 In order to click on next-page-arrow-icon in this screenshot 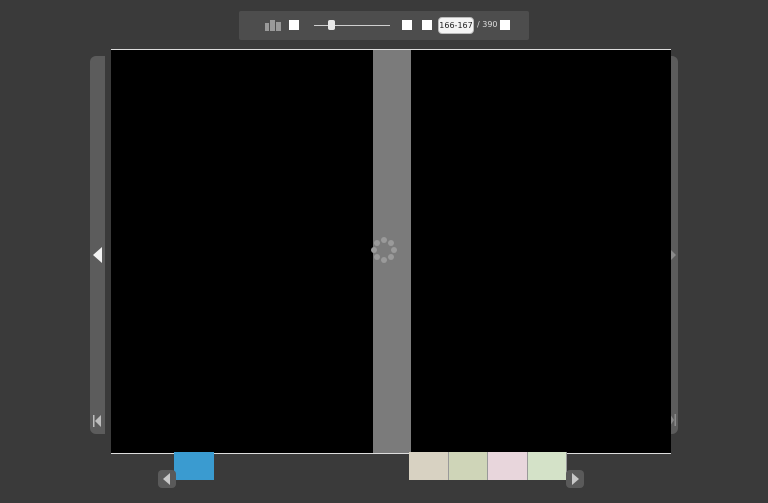, I will do `click(673, 255)`.